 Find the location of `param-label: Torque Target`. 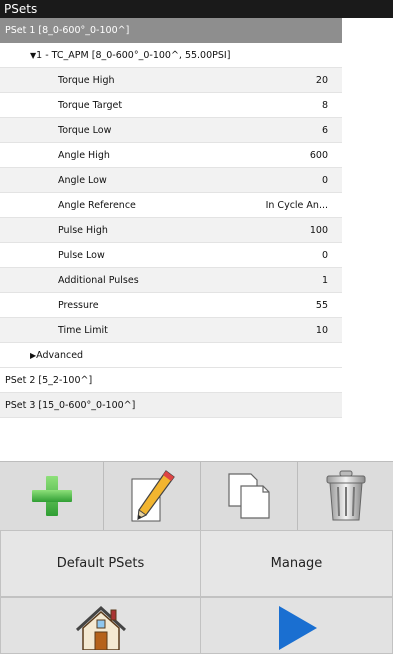

param-label: Torque Target is located at coordinates (90, 105).